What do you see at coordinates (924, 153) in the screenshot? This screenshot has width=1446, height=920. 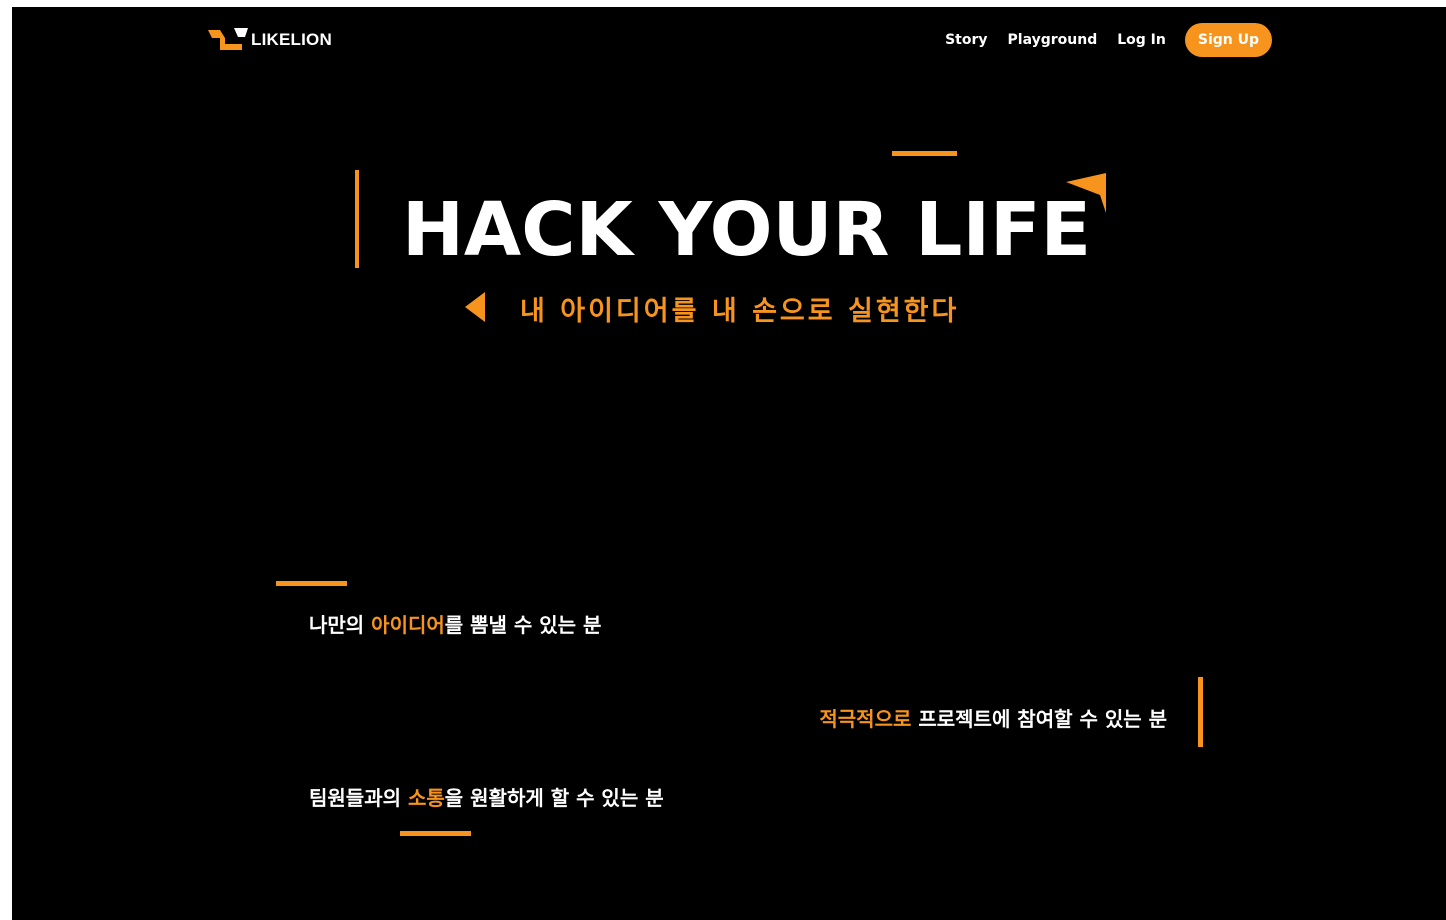 I see `hero-top-accent-line` at bounding box center [924, 153].